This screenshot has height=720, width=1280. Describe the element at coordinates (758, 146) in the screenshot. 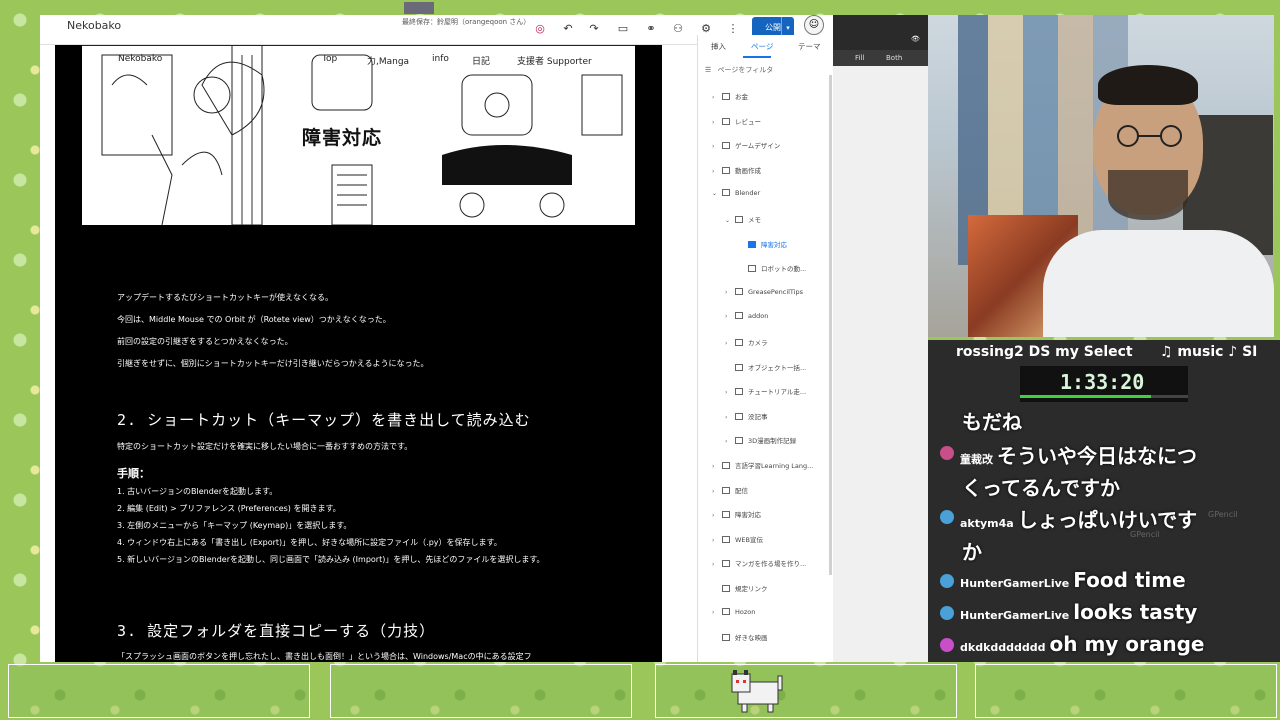

I see `page-tree-label: ゲームデザイン` at that location.